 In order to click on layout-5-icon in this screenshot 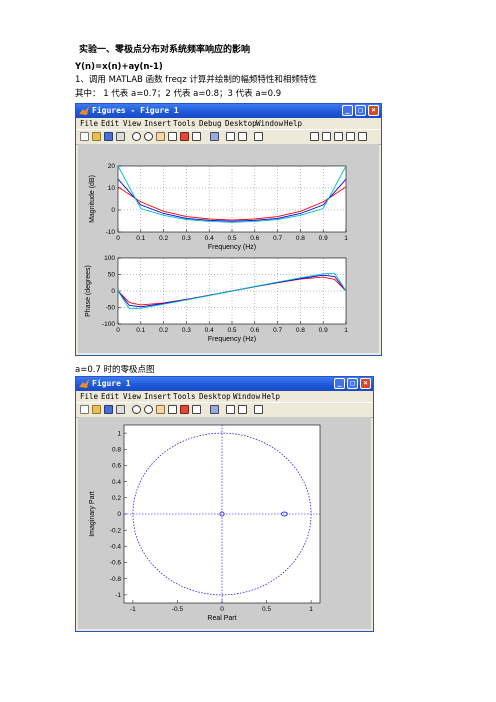, I will do `click(362, 136)`.